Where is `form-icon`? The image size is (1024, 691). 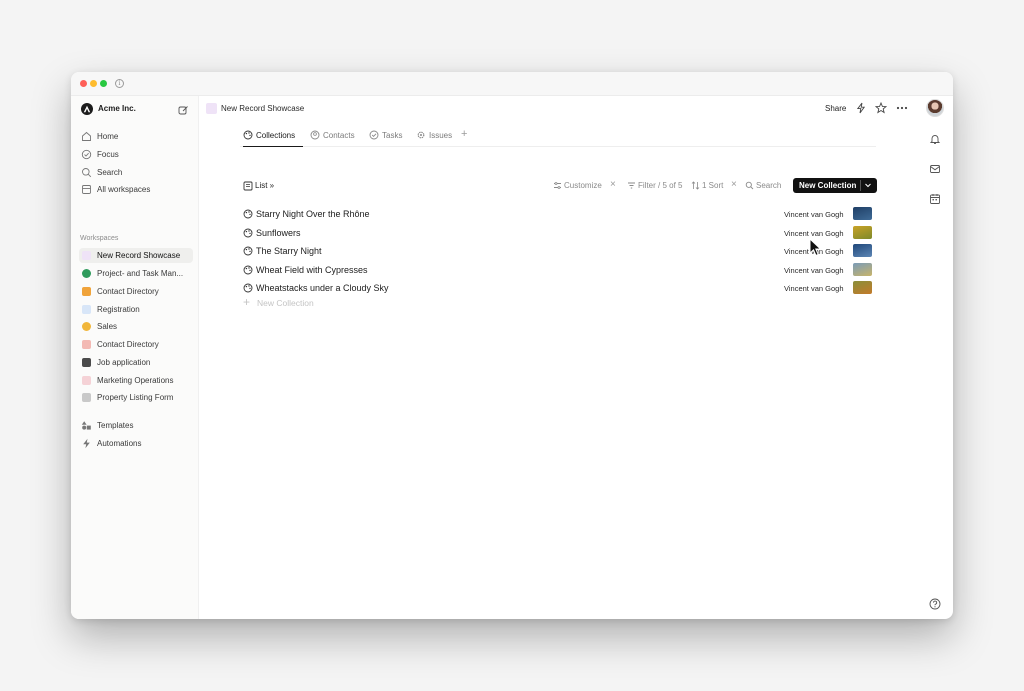 form-icon is located at coordinates (86, 309).